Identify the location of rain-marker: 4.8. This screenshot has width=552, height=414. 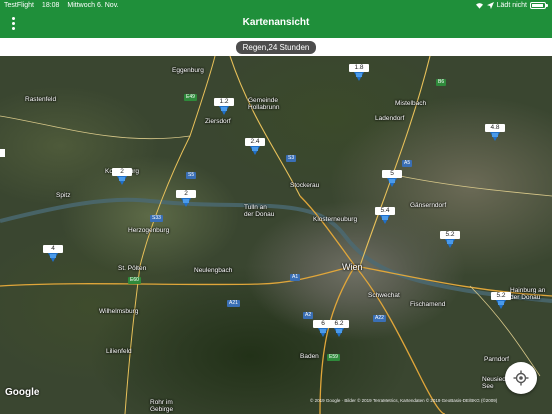
(495, 132).